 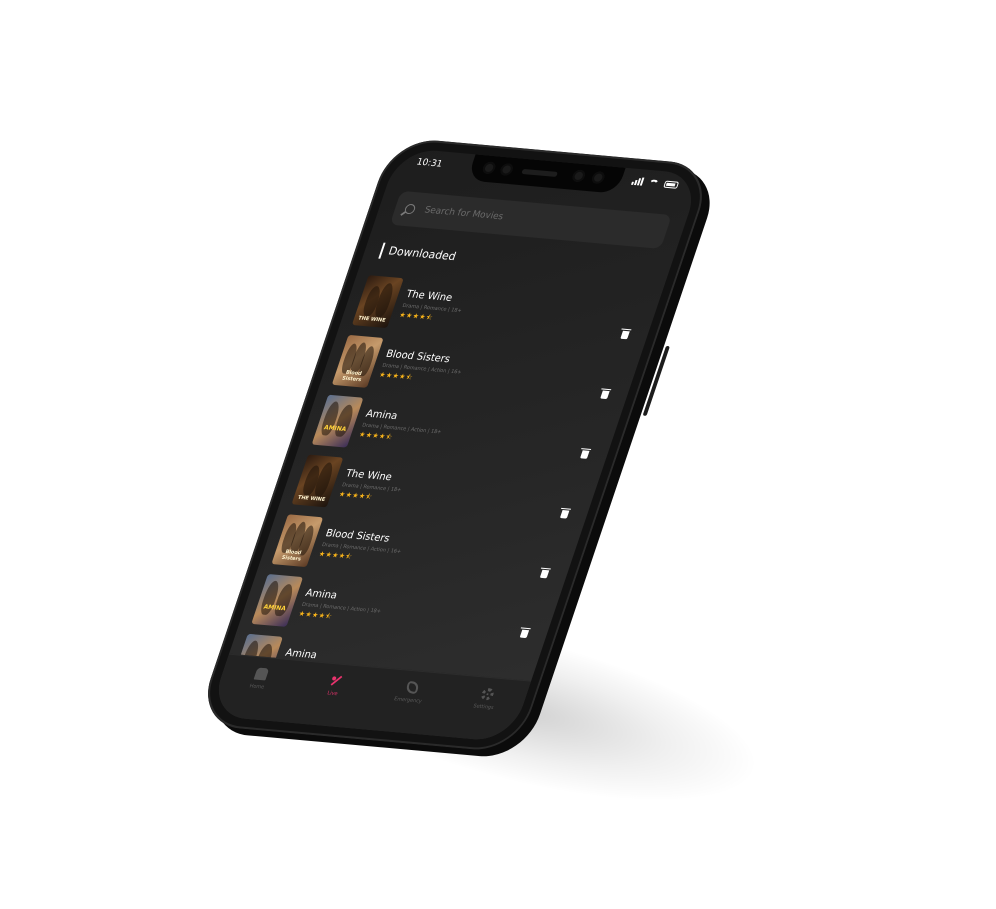 I want to click on gear-icon, so click(x=487, y=694).